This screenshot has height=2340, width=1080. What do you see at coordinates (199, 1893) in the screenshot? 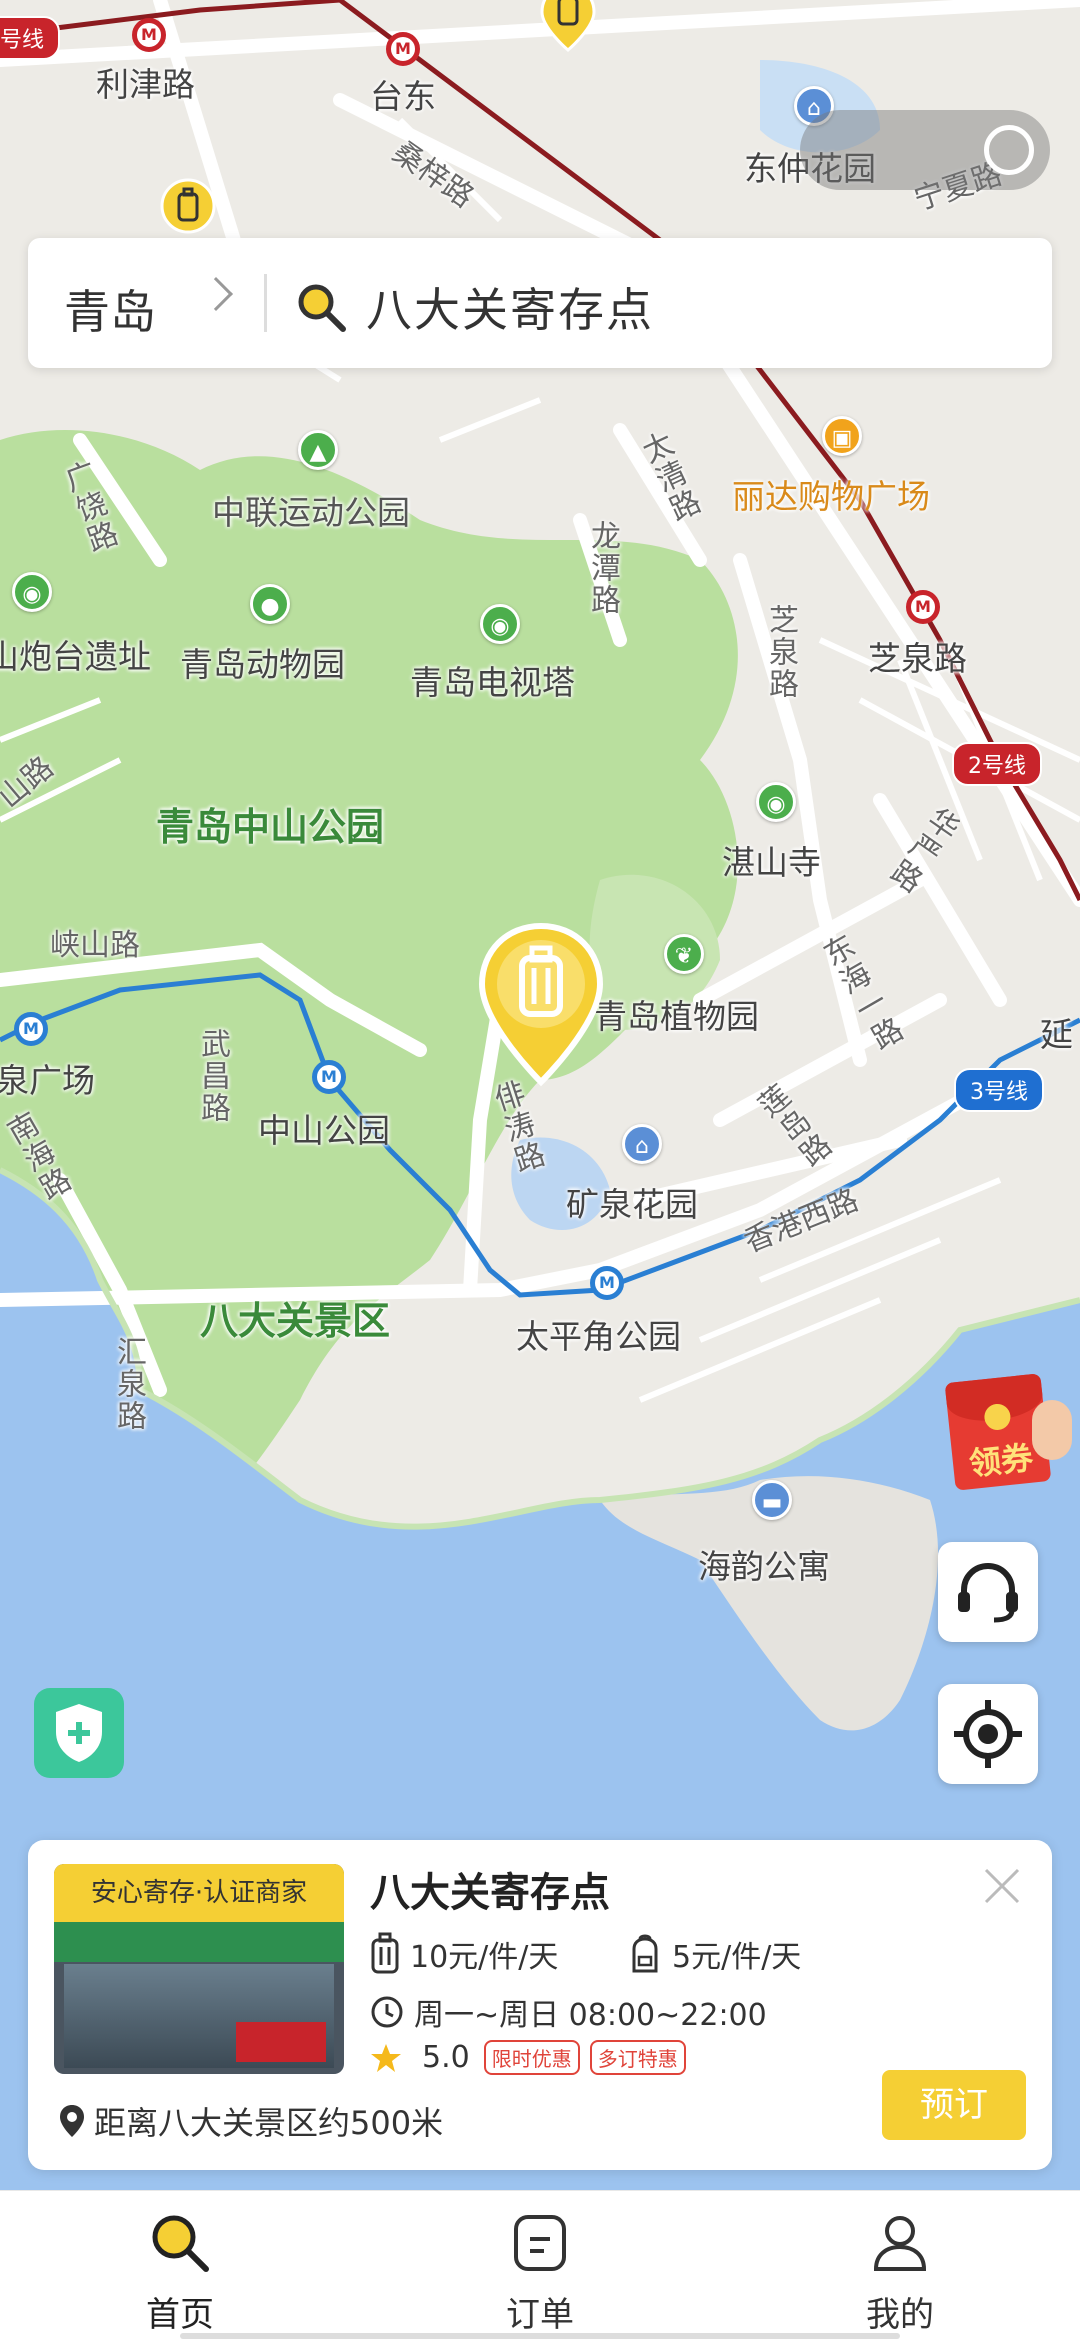
I see `certified-badge: 安心寄存·认证商家` at bounding box center [199, 1893].